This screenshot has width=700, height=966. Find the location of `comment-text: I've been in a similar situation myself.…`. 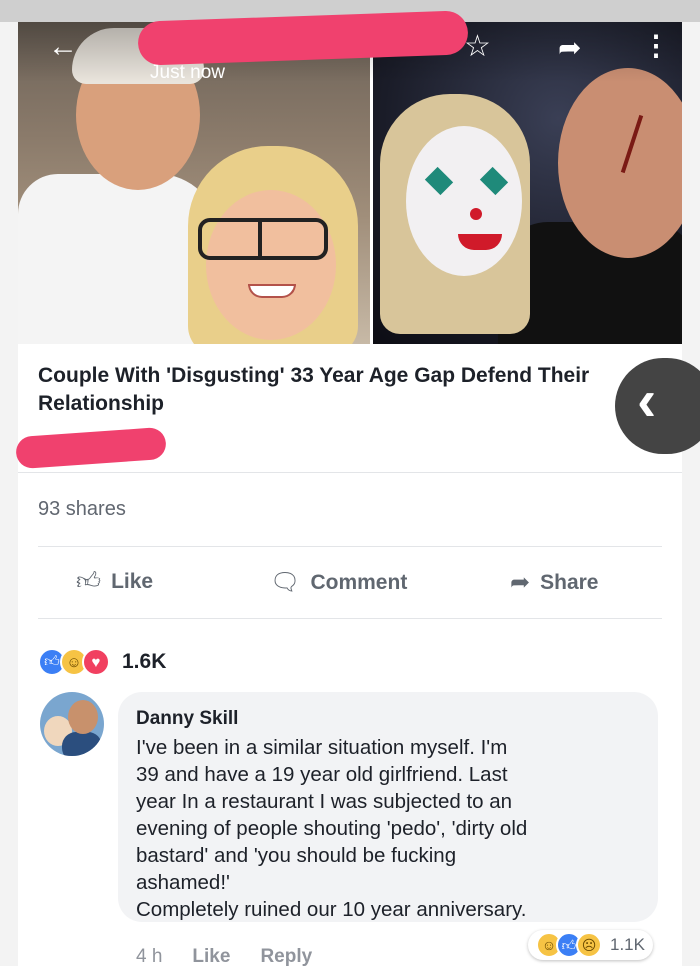

comment-text: I've been in a similar situation myself.… is located at coordinates (332, 828).